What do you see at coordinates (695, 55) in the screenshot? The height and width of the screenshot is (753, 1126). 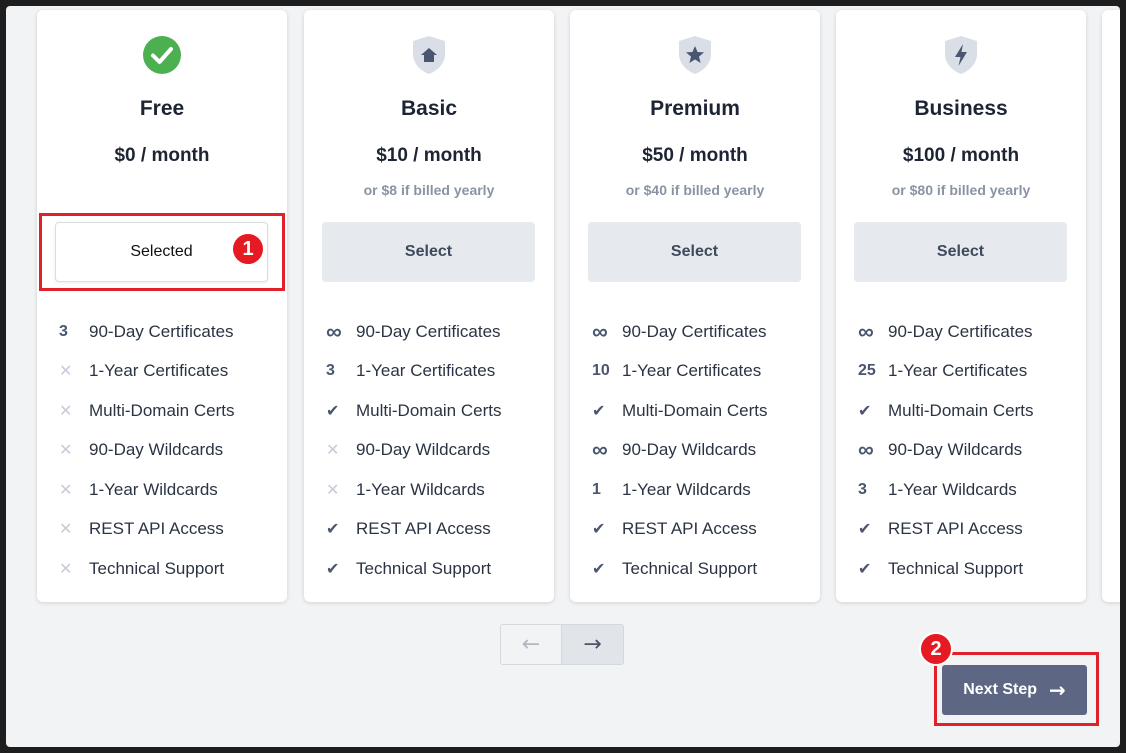 I see `star-shield-icon` at bounding box center [695, 55].